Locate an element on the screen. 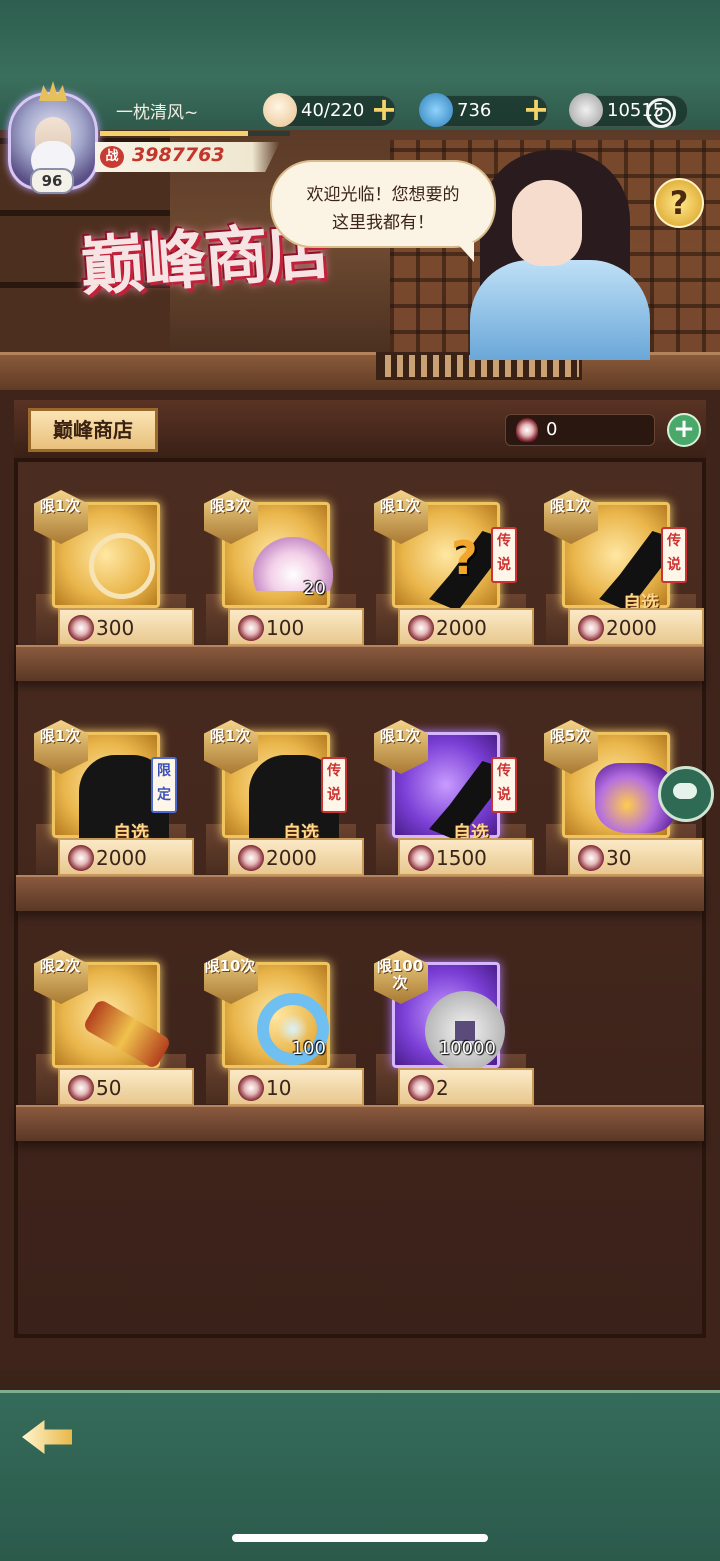 This screenshot has height=1561, width=720. currency-stamina: 40/220 + is located at coordinates (331, 110).